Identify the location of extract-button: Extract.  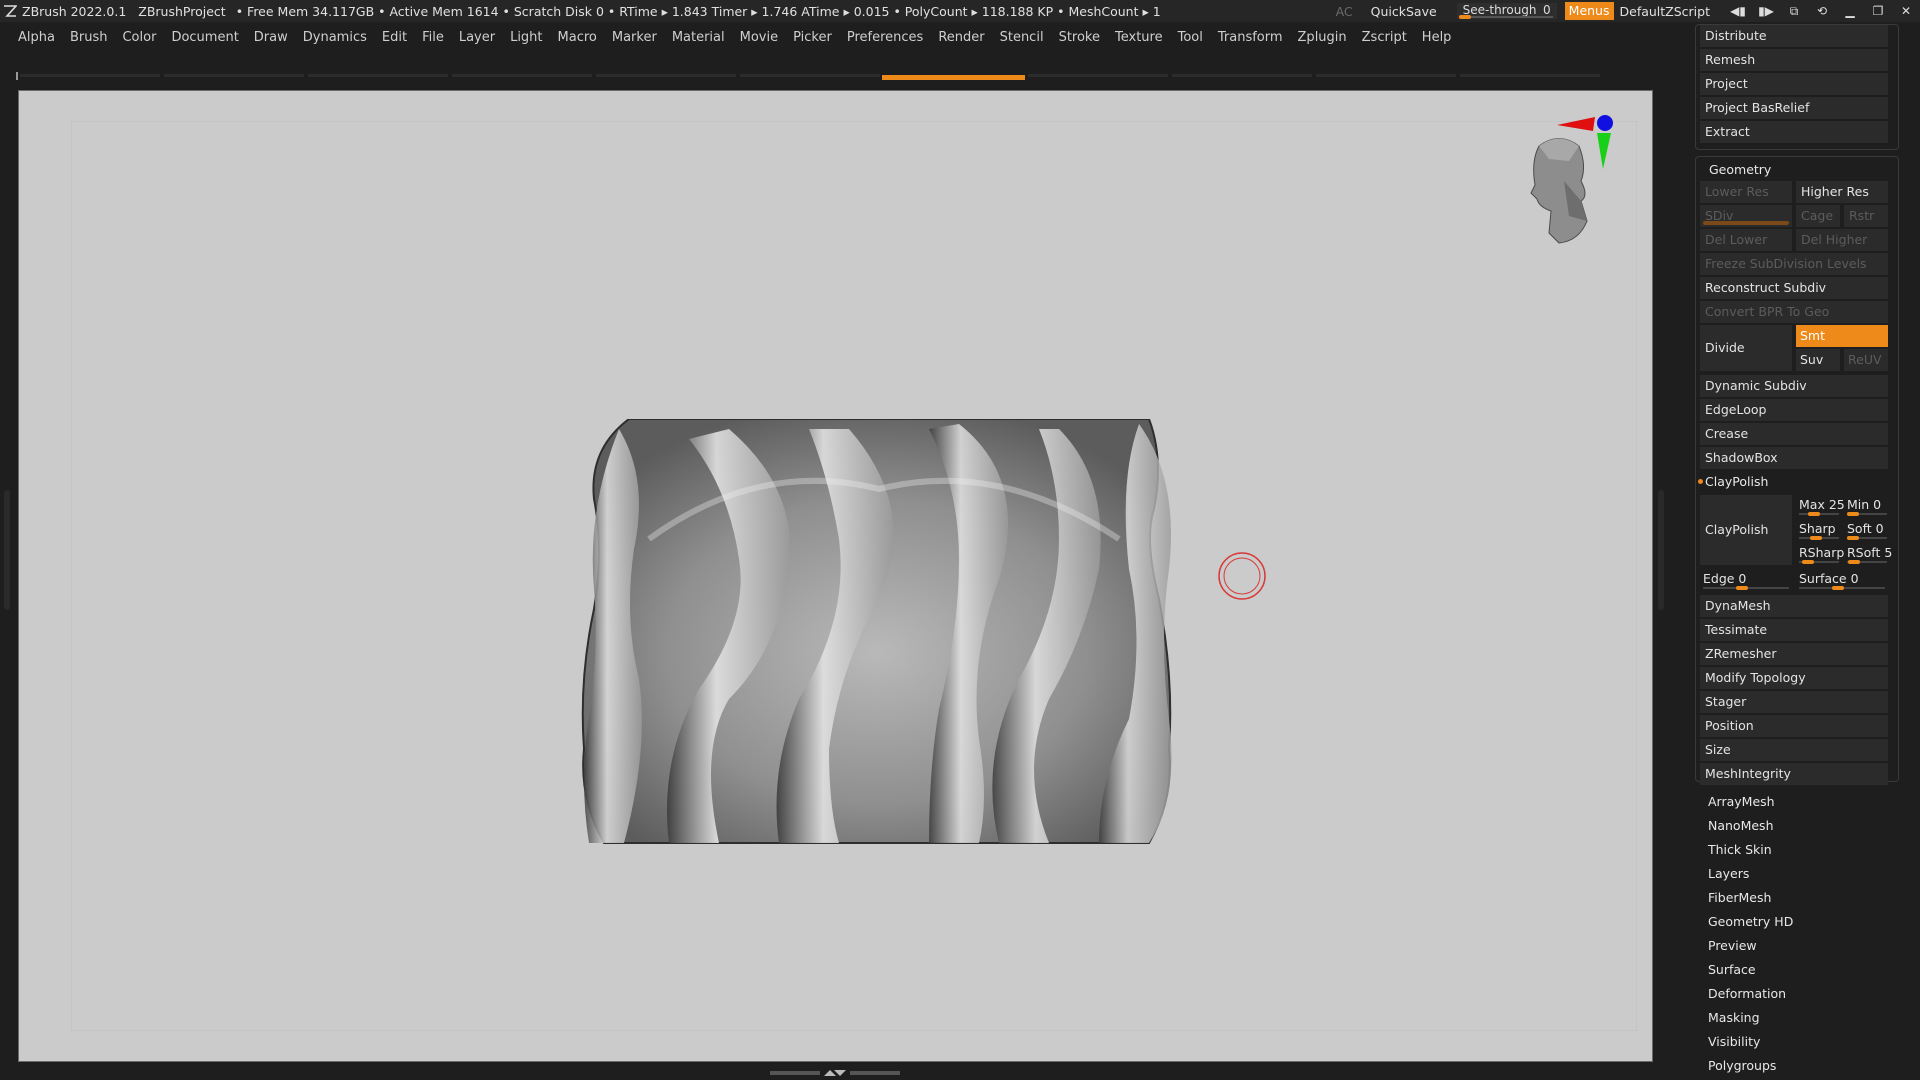
(1794, 132).